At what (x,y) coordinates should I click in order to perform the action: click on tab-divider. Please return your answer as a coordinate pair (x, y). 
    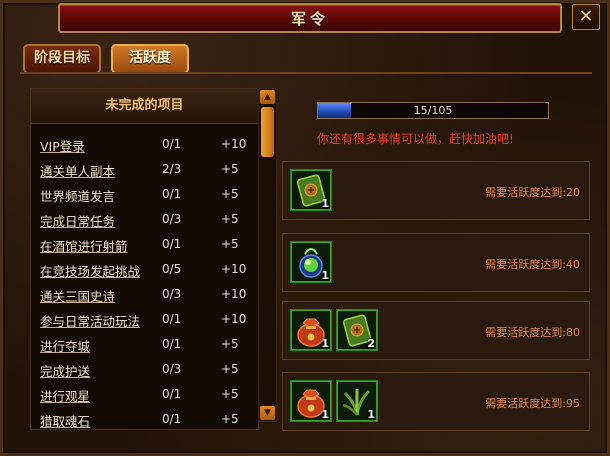
    Looking at the image, I should click on (306, 73).